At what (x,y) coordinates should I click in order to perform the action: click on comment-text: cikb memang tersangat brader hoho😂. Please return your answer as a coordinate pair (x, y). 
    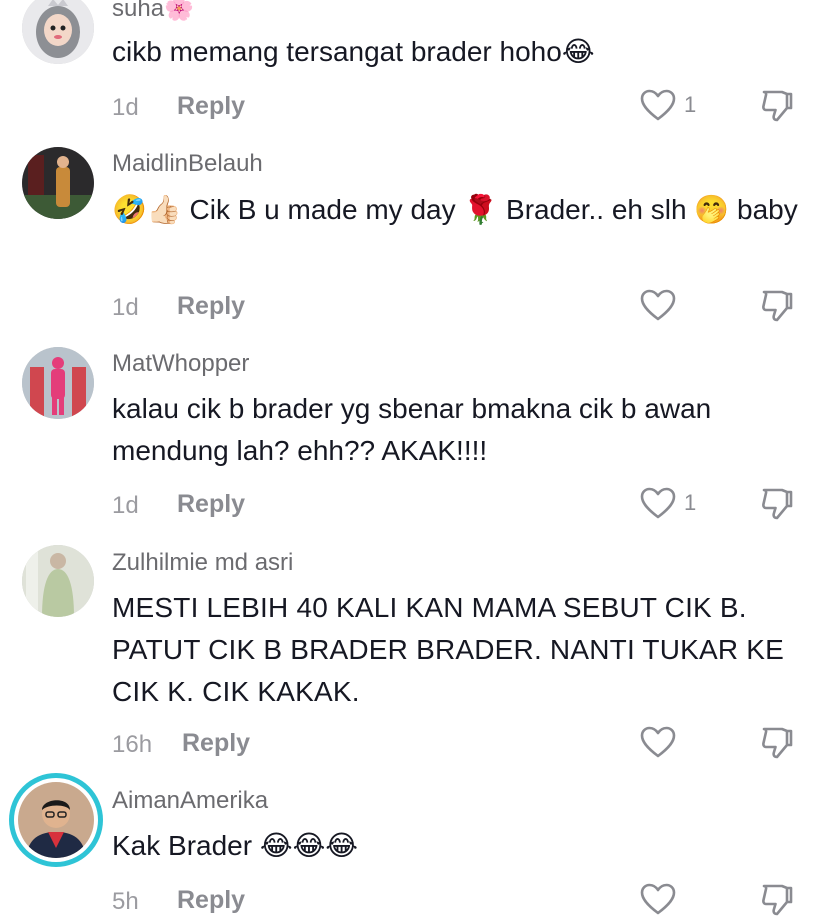
    Looking at the image, I should click on (353, 51).